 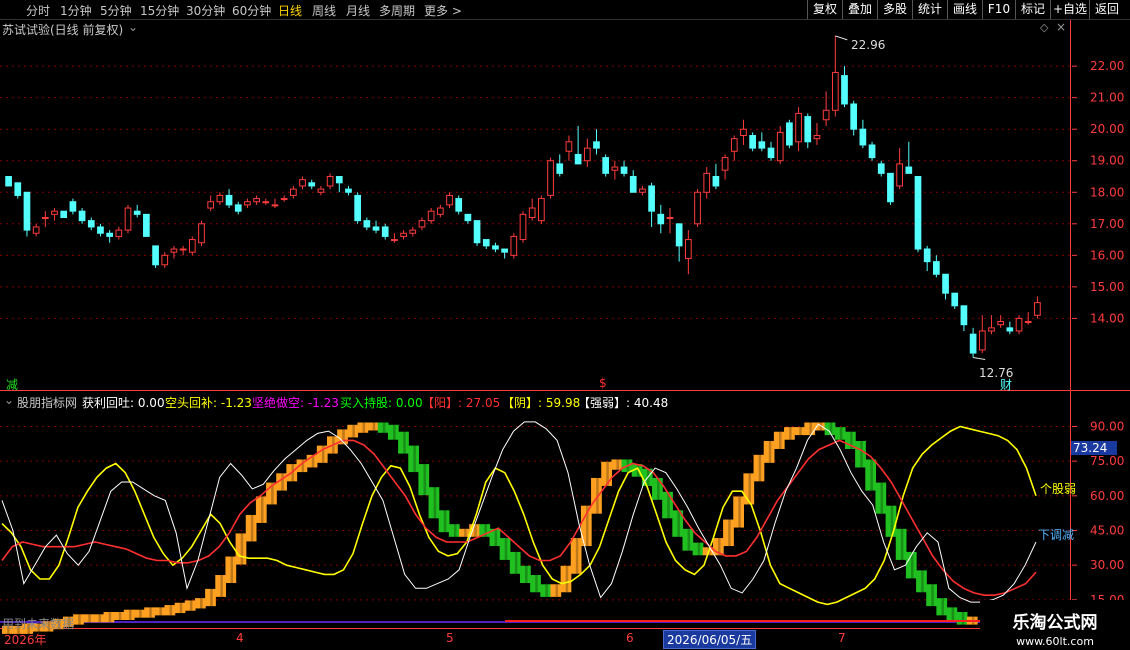 What do you see at coordinates (623, 403) in the screenshot?
I see `ind-item-qiangruo: 【强弱】: 40.48` at bounding box center [623, 403].